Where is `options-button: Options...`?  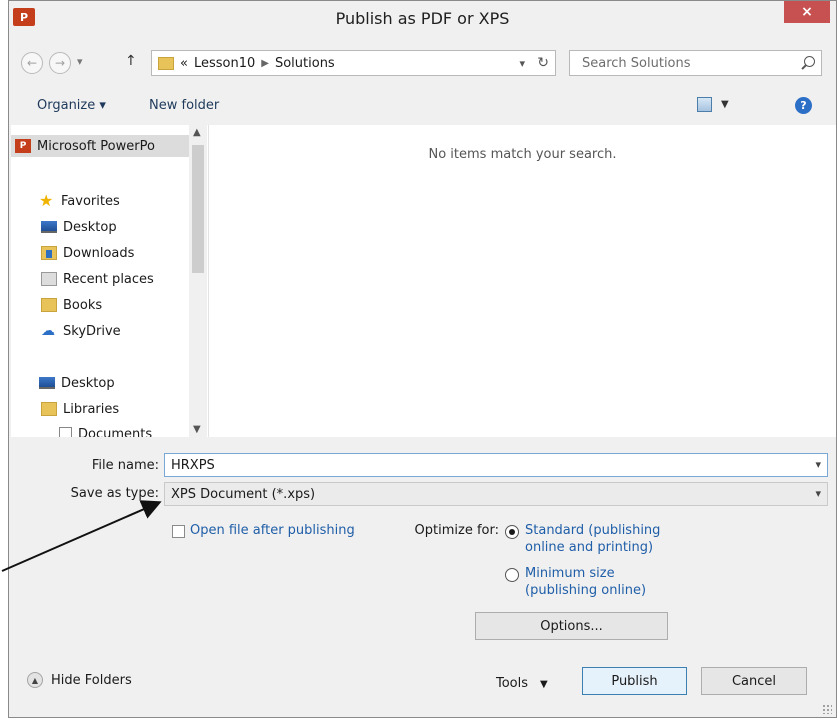 options-button: Options... is located at coordinates (571, 626).